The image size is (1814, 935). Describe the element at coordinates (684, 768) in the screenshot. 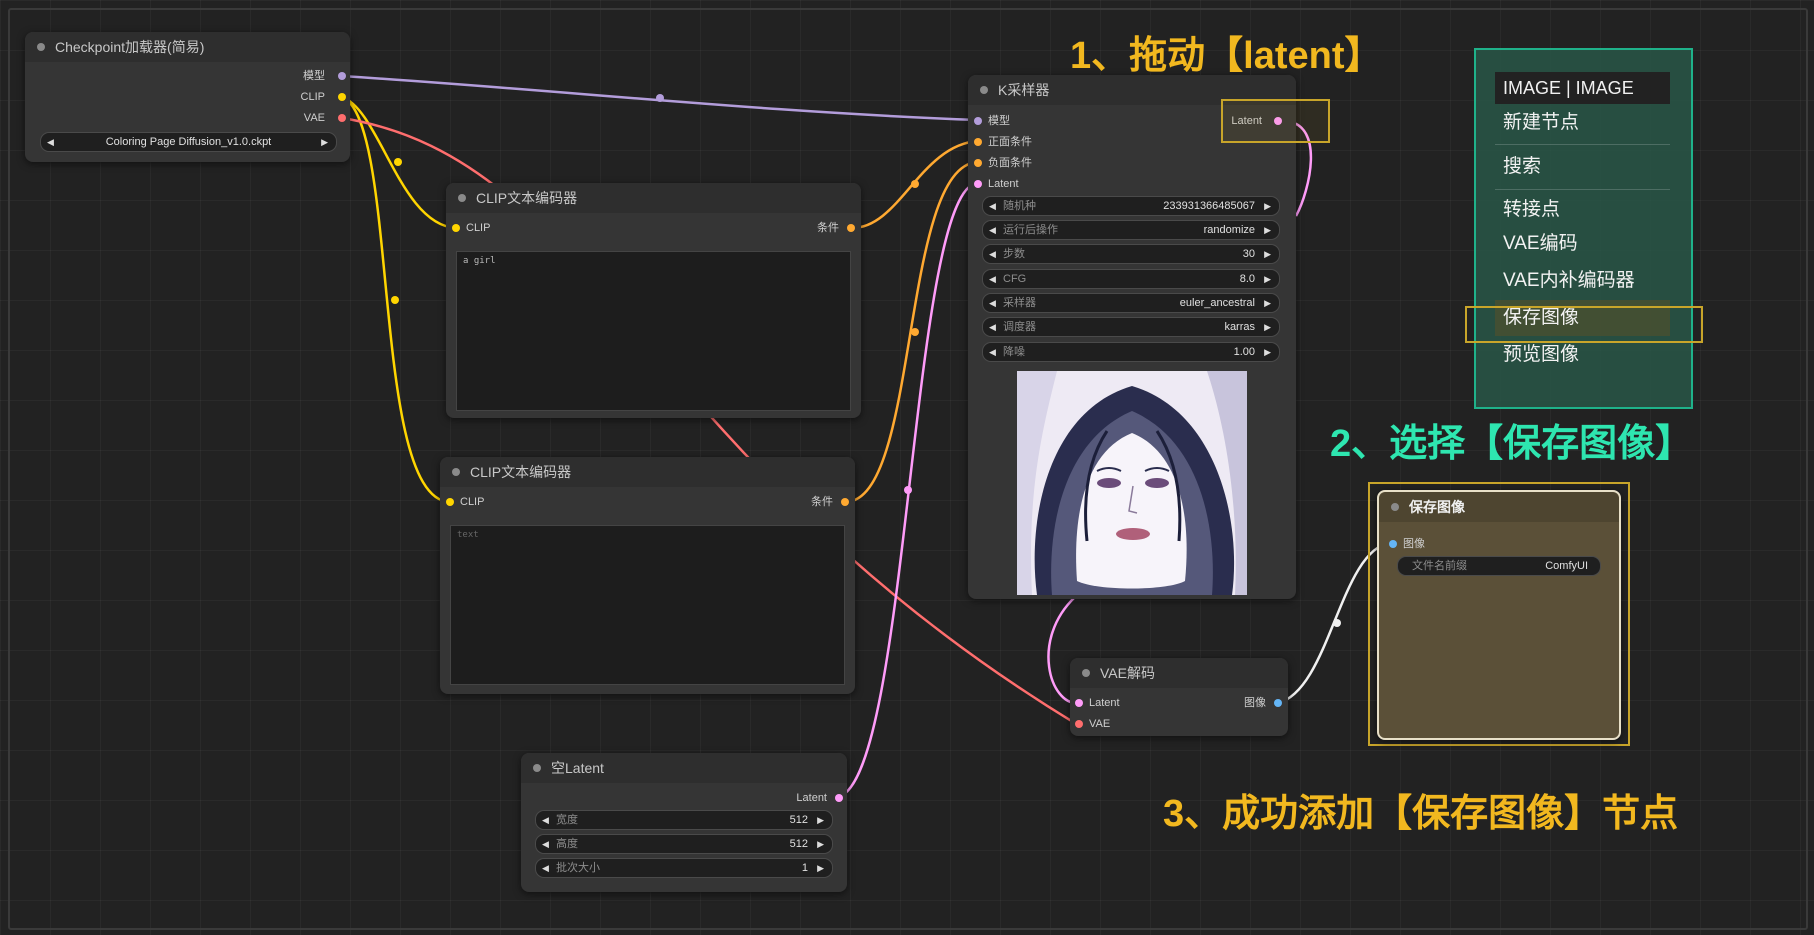

I see `empty-latent-title: 空Latent` at that location.